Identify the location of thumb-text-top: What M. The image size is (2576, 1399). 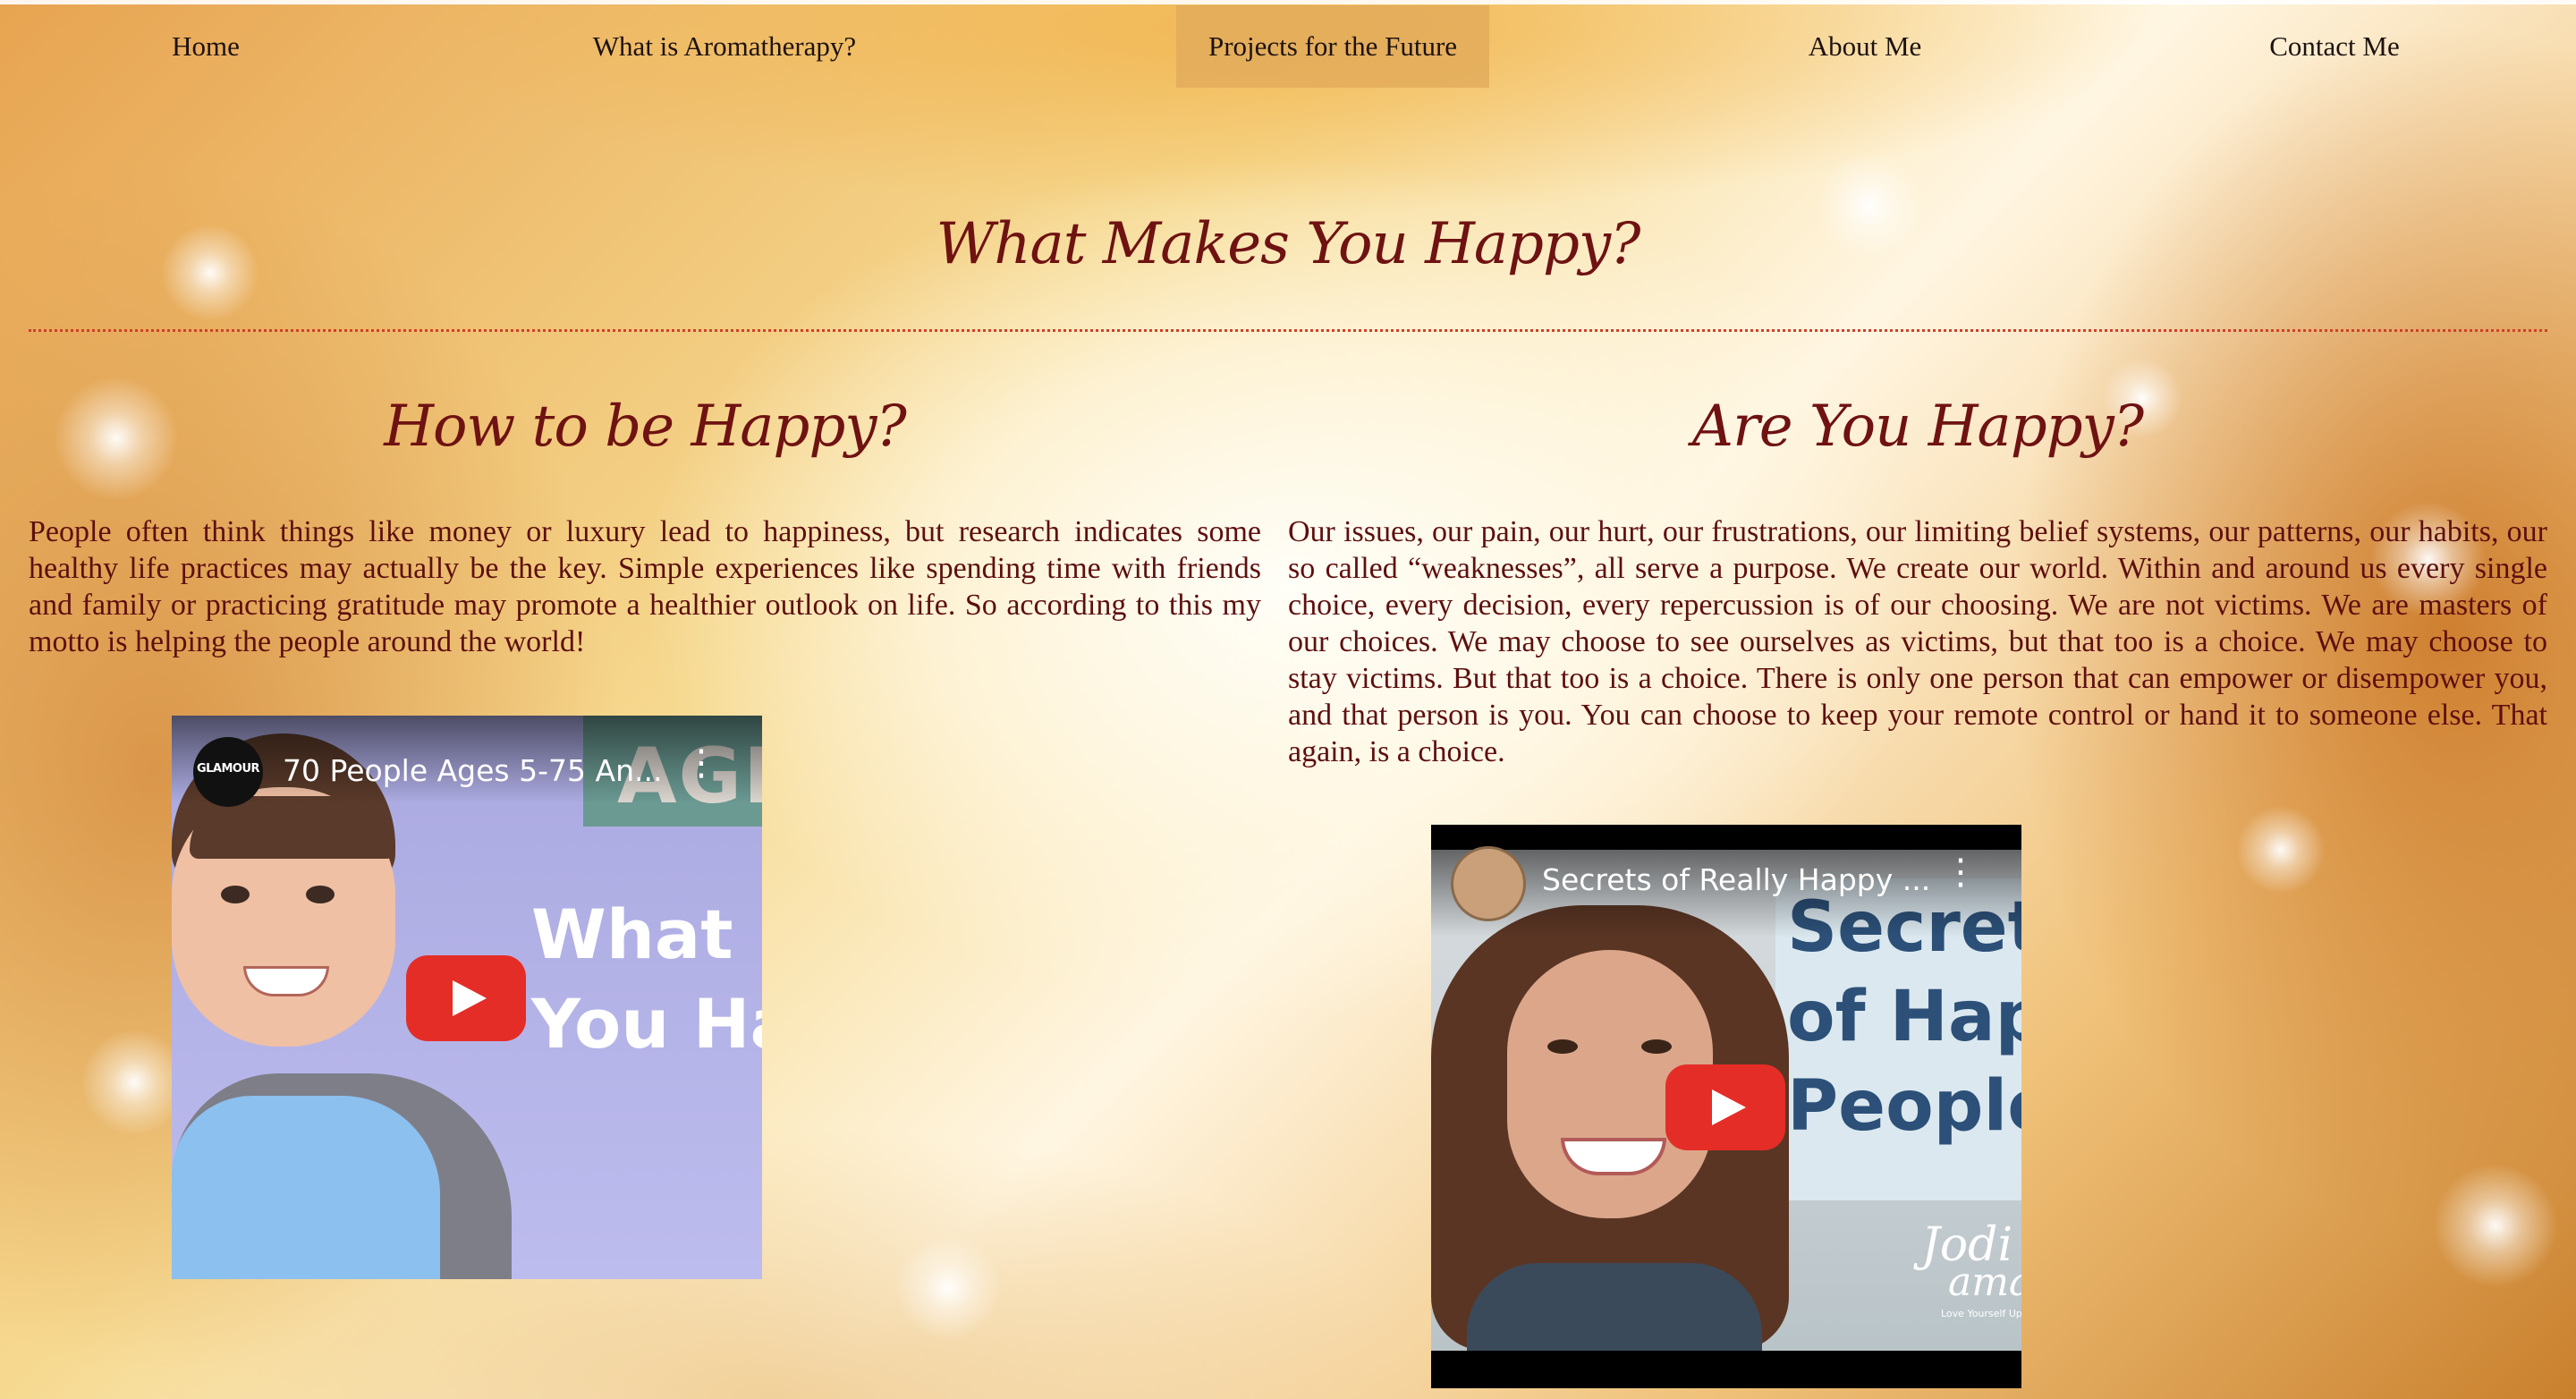
(646, 934).